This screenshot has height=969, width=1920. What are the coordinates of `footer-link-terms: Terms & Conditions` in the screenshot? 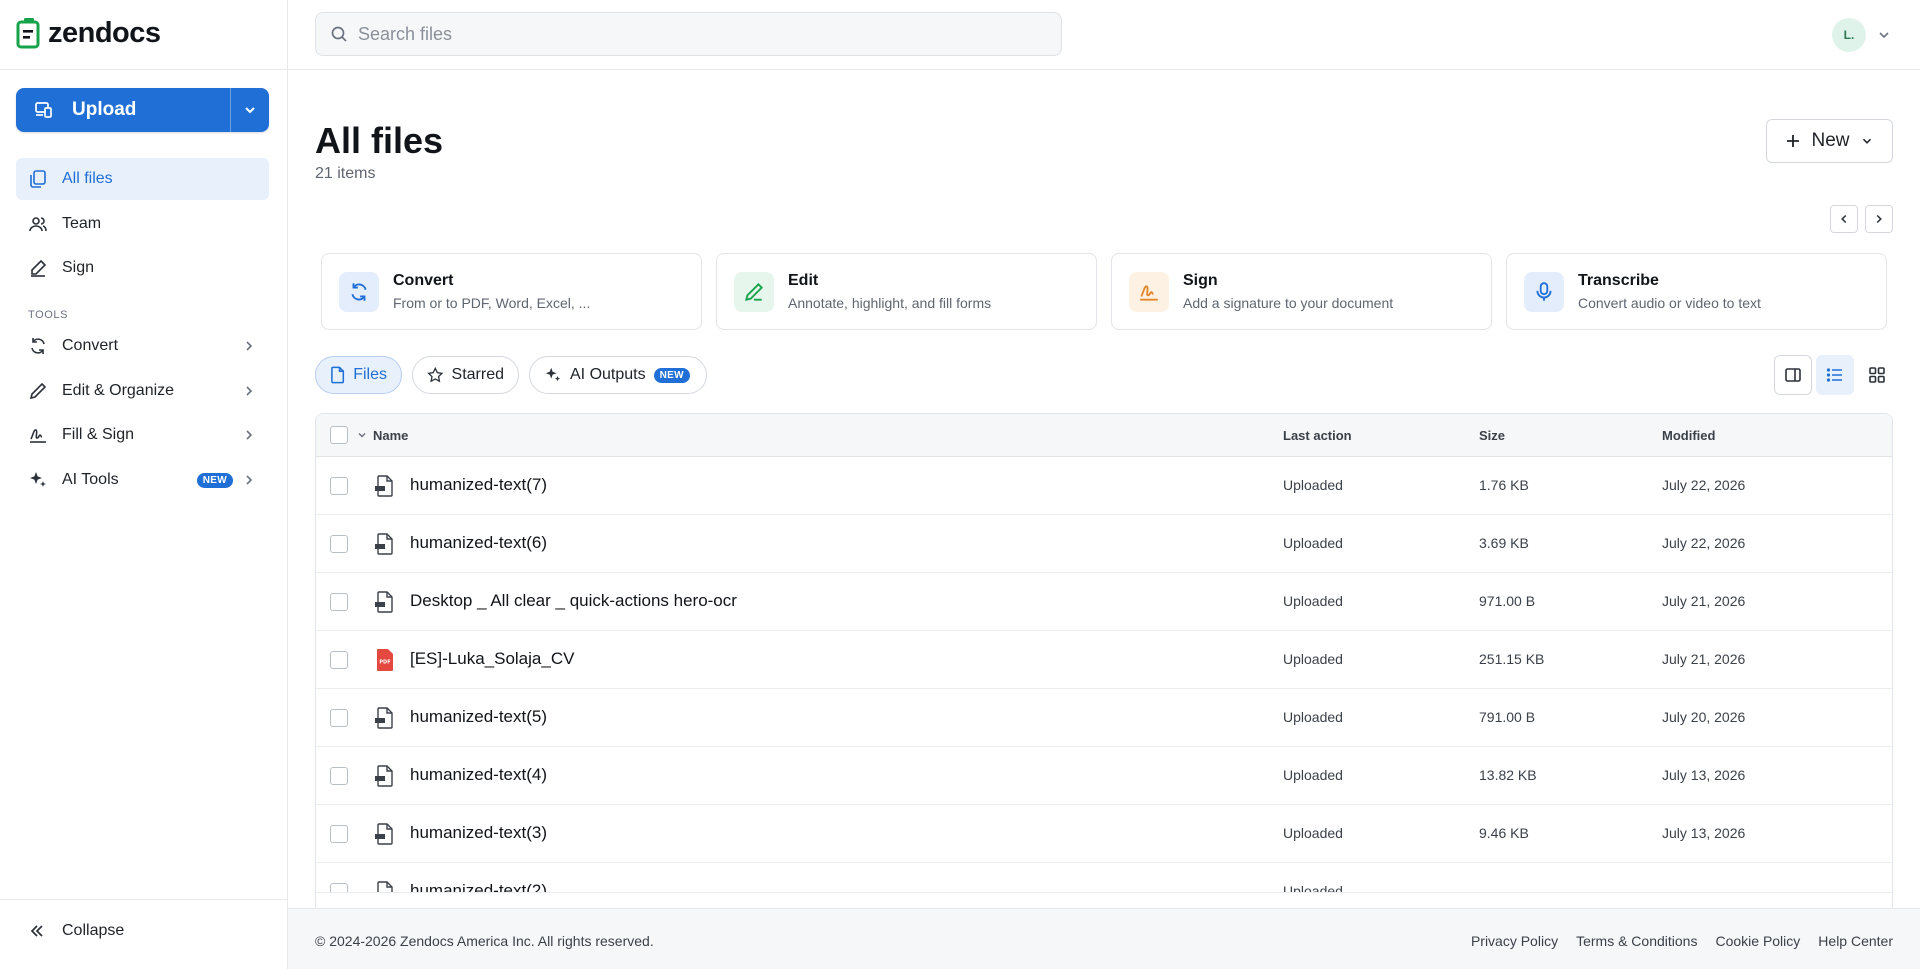 It's located at (1636, 941).